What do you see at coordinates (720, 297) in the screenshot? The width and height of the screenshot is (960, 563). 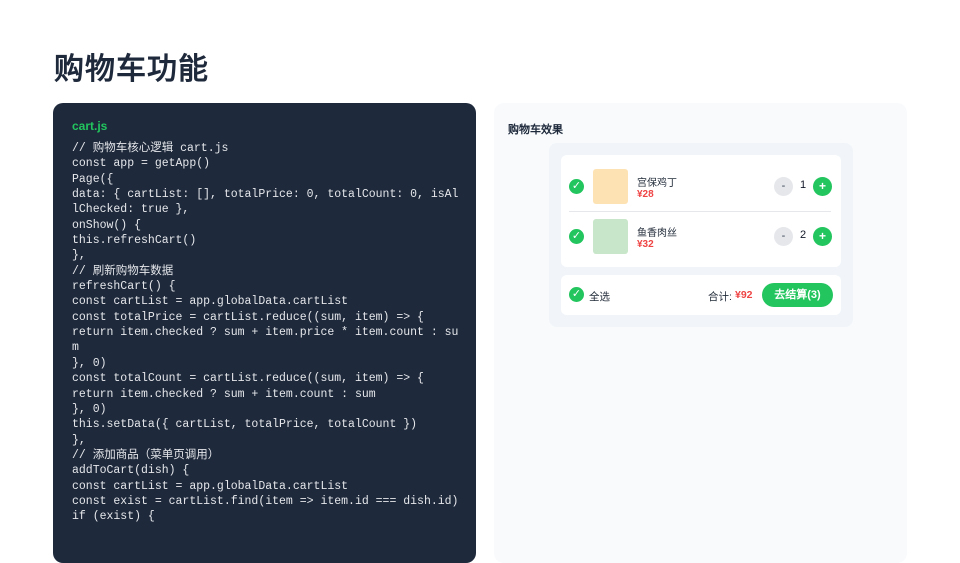 I see `total-label: 合计:` at bounding box center [720, 297].